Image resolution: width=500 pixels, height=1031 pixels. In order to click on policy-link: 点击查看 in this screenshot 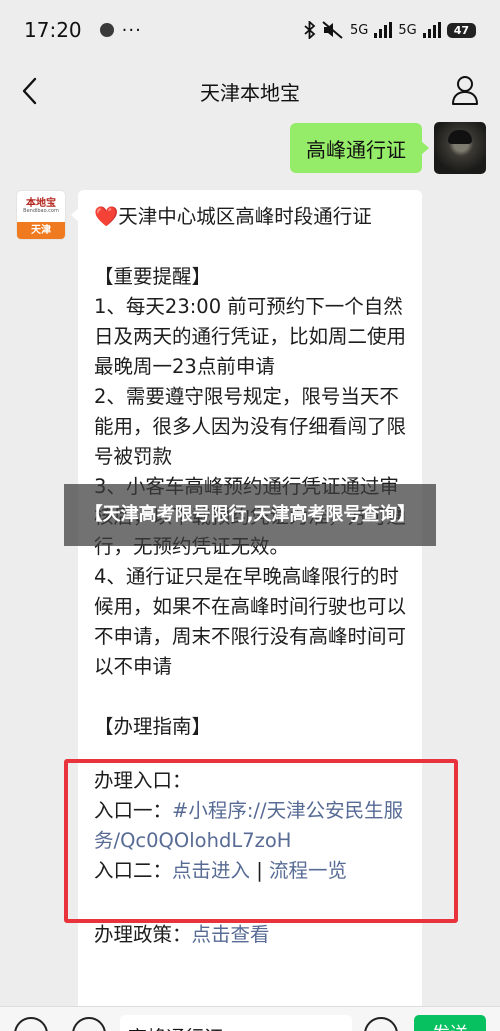, I will do `click(231, 934)`.